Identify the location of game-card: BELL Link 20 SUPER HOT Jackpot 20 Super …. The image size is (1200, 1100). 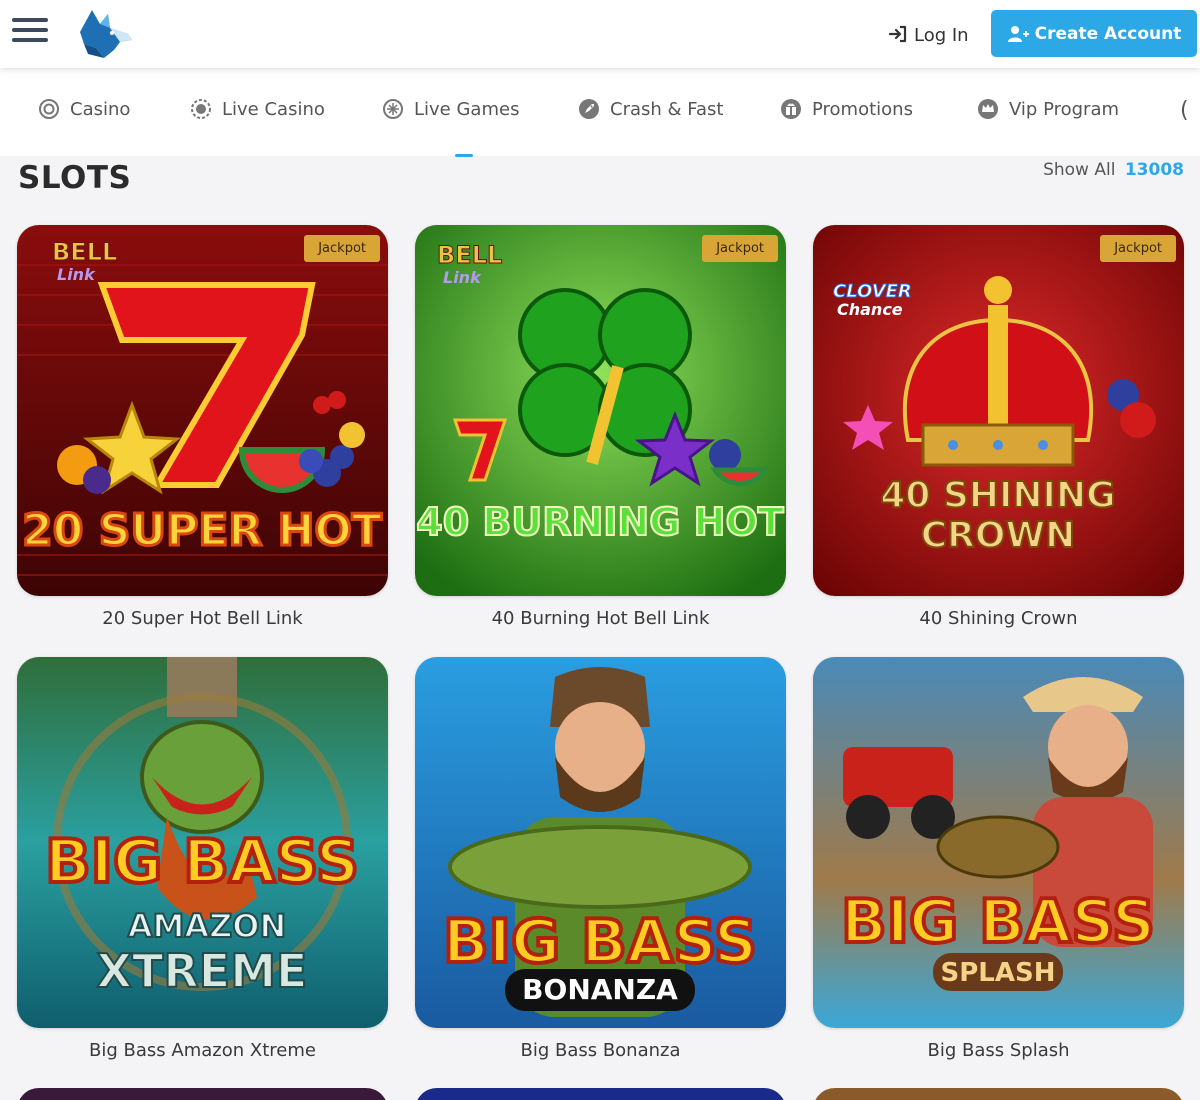
(202, 427).